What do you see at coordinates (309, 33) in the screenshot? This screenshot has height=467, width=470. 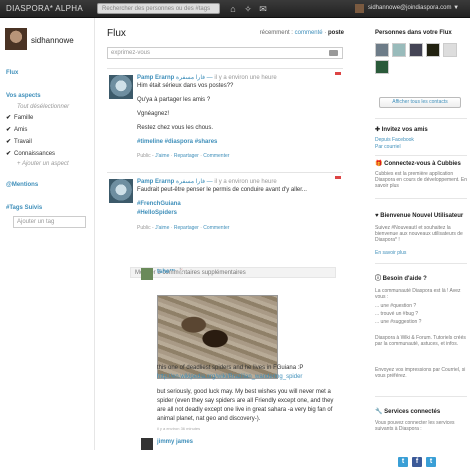 I see `sort-commented-link: commenté` at bounding box center [309, 33].